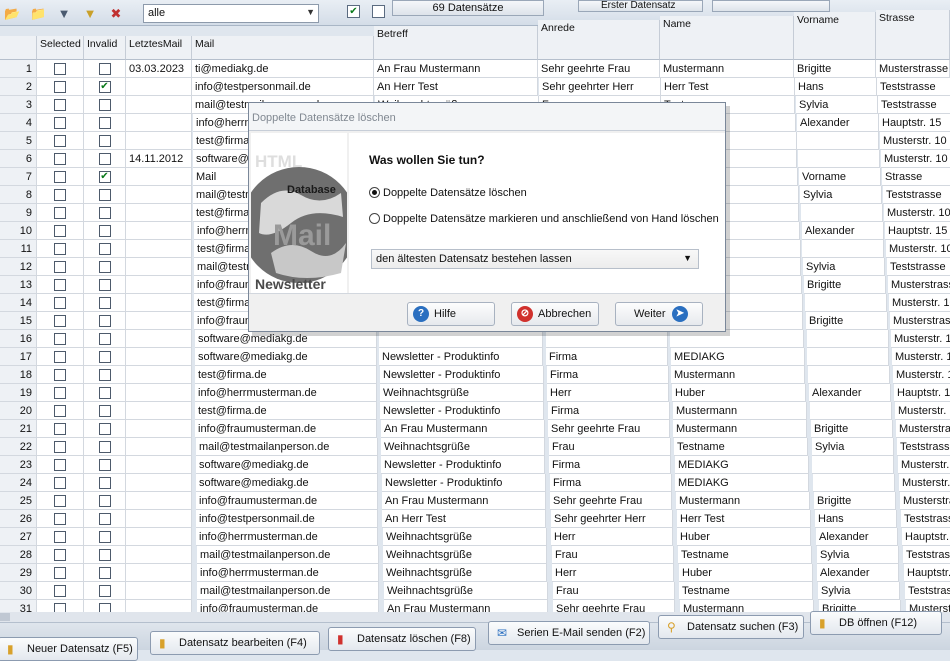 Image resolution: width=950 pixels, height=661 pixels. I want to click on cell-anrede: Frau, so click(610, 447).